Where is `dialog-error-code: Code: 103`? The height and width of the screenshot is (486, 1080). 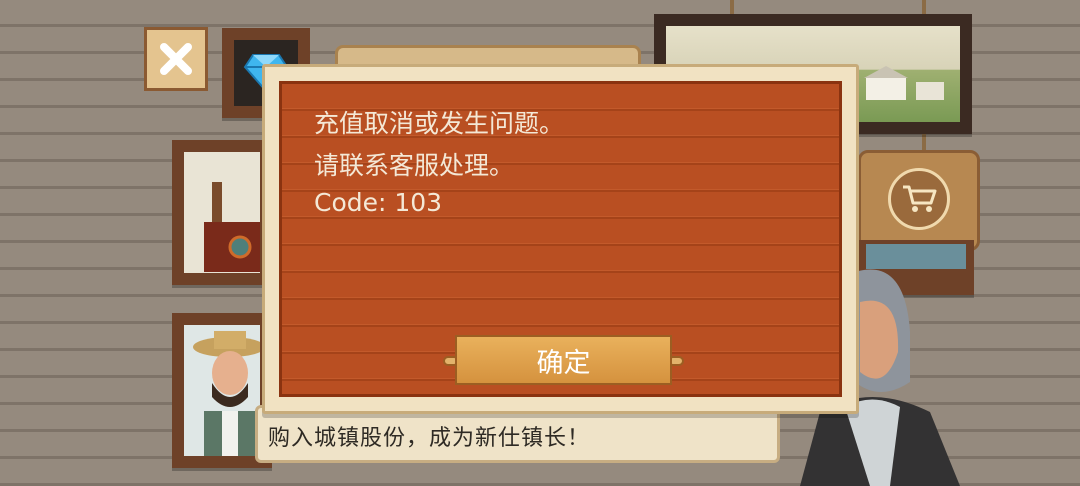
dialog-error-code: Code: 103 is located at coordinates (378, 202).